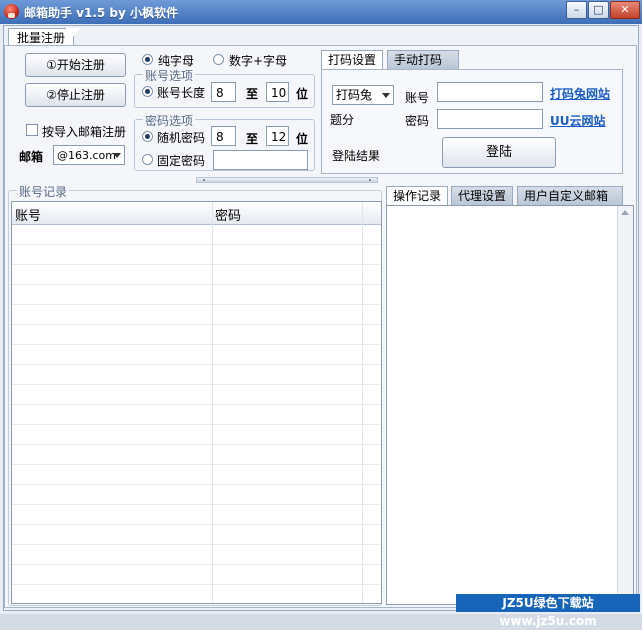  I want to click on dama2-website-link: 打码兔网站, so click(580, 93).